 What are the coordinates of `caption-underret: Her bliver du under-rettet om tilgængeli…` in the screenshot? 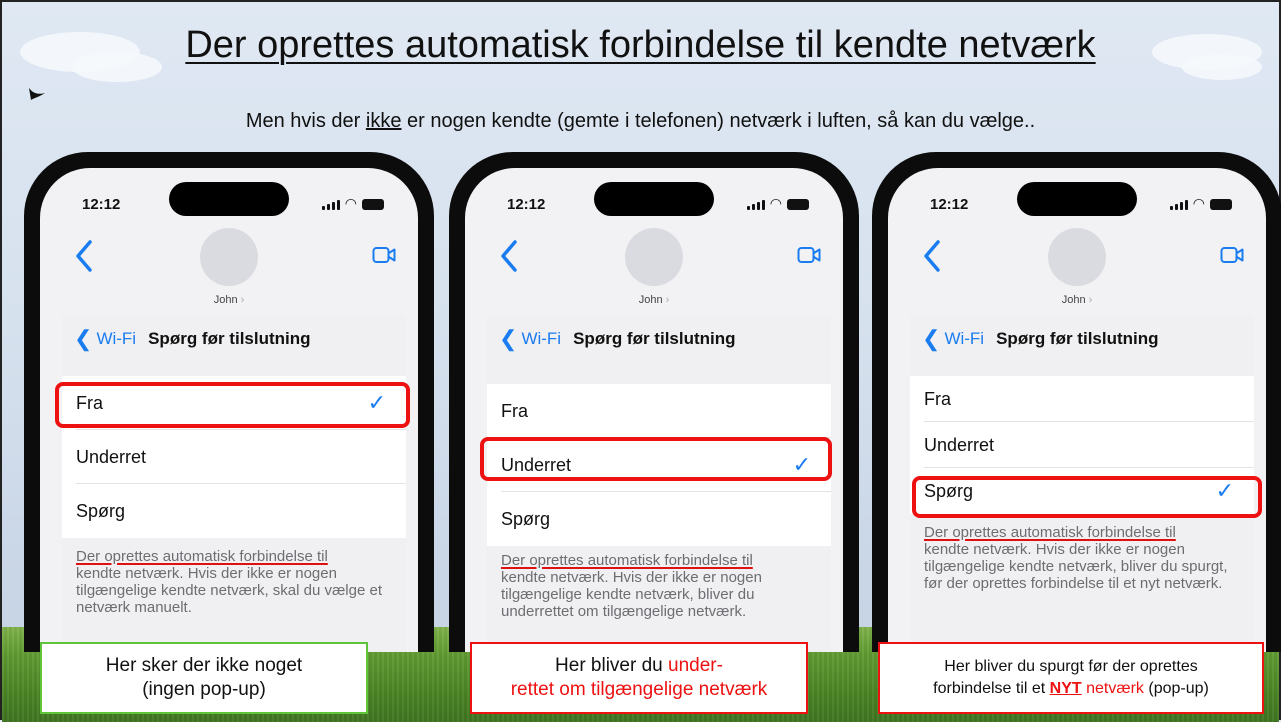 It's located at (639, 678).